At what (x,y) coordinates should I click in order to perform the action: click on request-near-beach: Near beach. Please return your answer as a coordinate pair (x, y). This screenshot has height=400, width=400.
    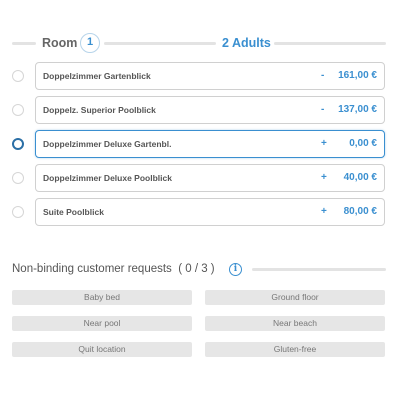
    Looking at the image, I should click on (295, 323).